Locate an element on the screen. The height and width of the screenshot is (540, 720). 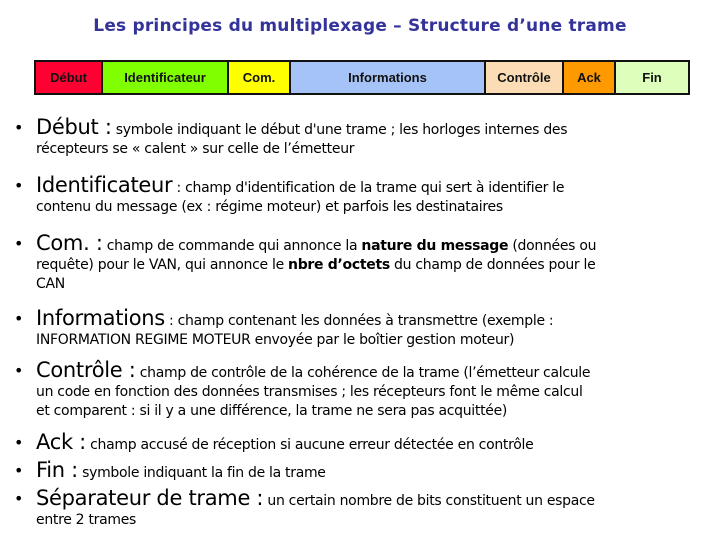
frame-segment-com: Com. is located at coordinates (260, 77).